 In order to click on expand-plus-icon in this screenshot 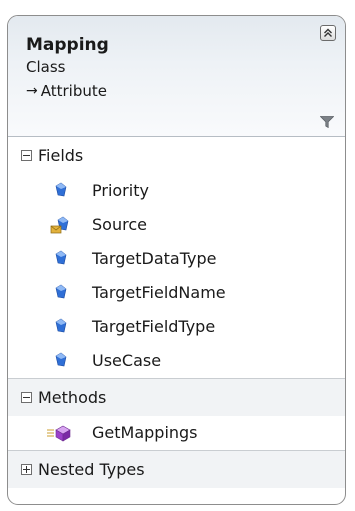, I will do `click(26, 469)`.